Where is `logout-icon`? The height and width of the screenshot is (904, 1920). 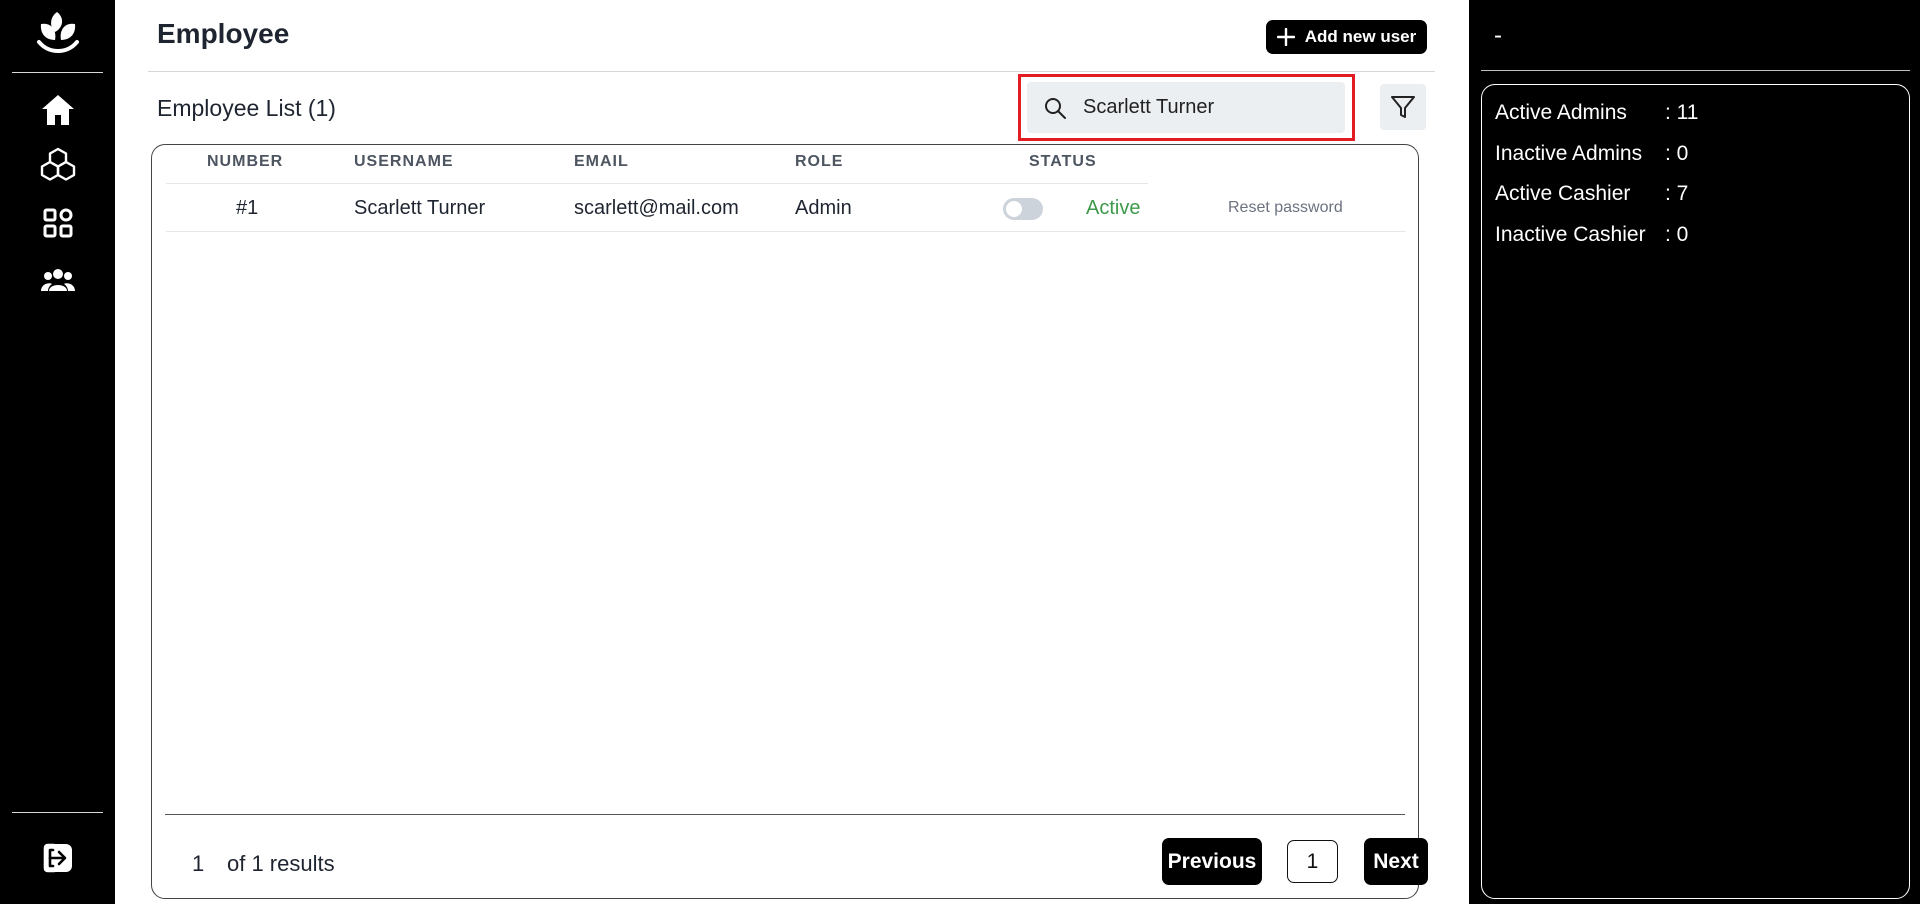
logout-icon is located at coordinates (58, 858).